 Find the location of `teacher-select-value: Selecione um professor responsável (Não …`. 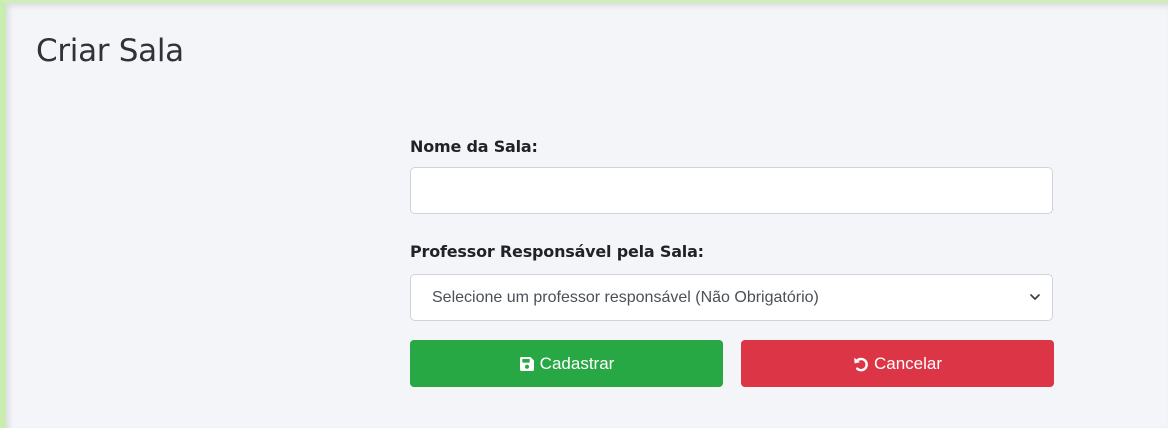

teacher-select-value: Selecione um professor responsável (Não … is located at coordinates (625, 297).